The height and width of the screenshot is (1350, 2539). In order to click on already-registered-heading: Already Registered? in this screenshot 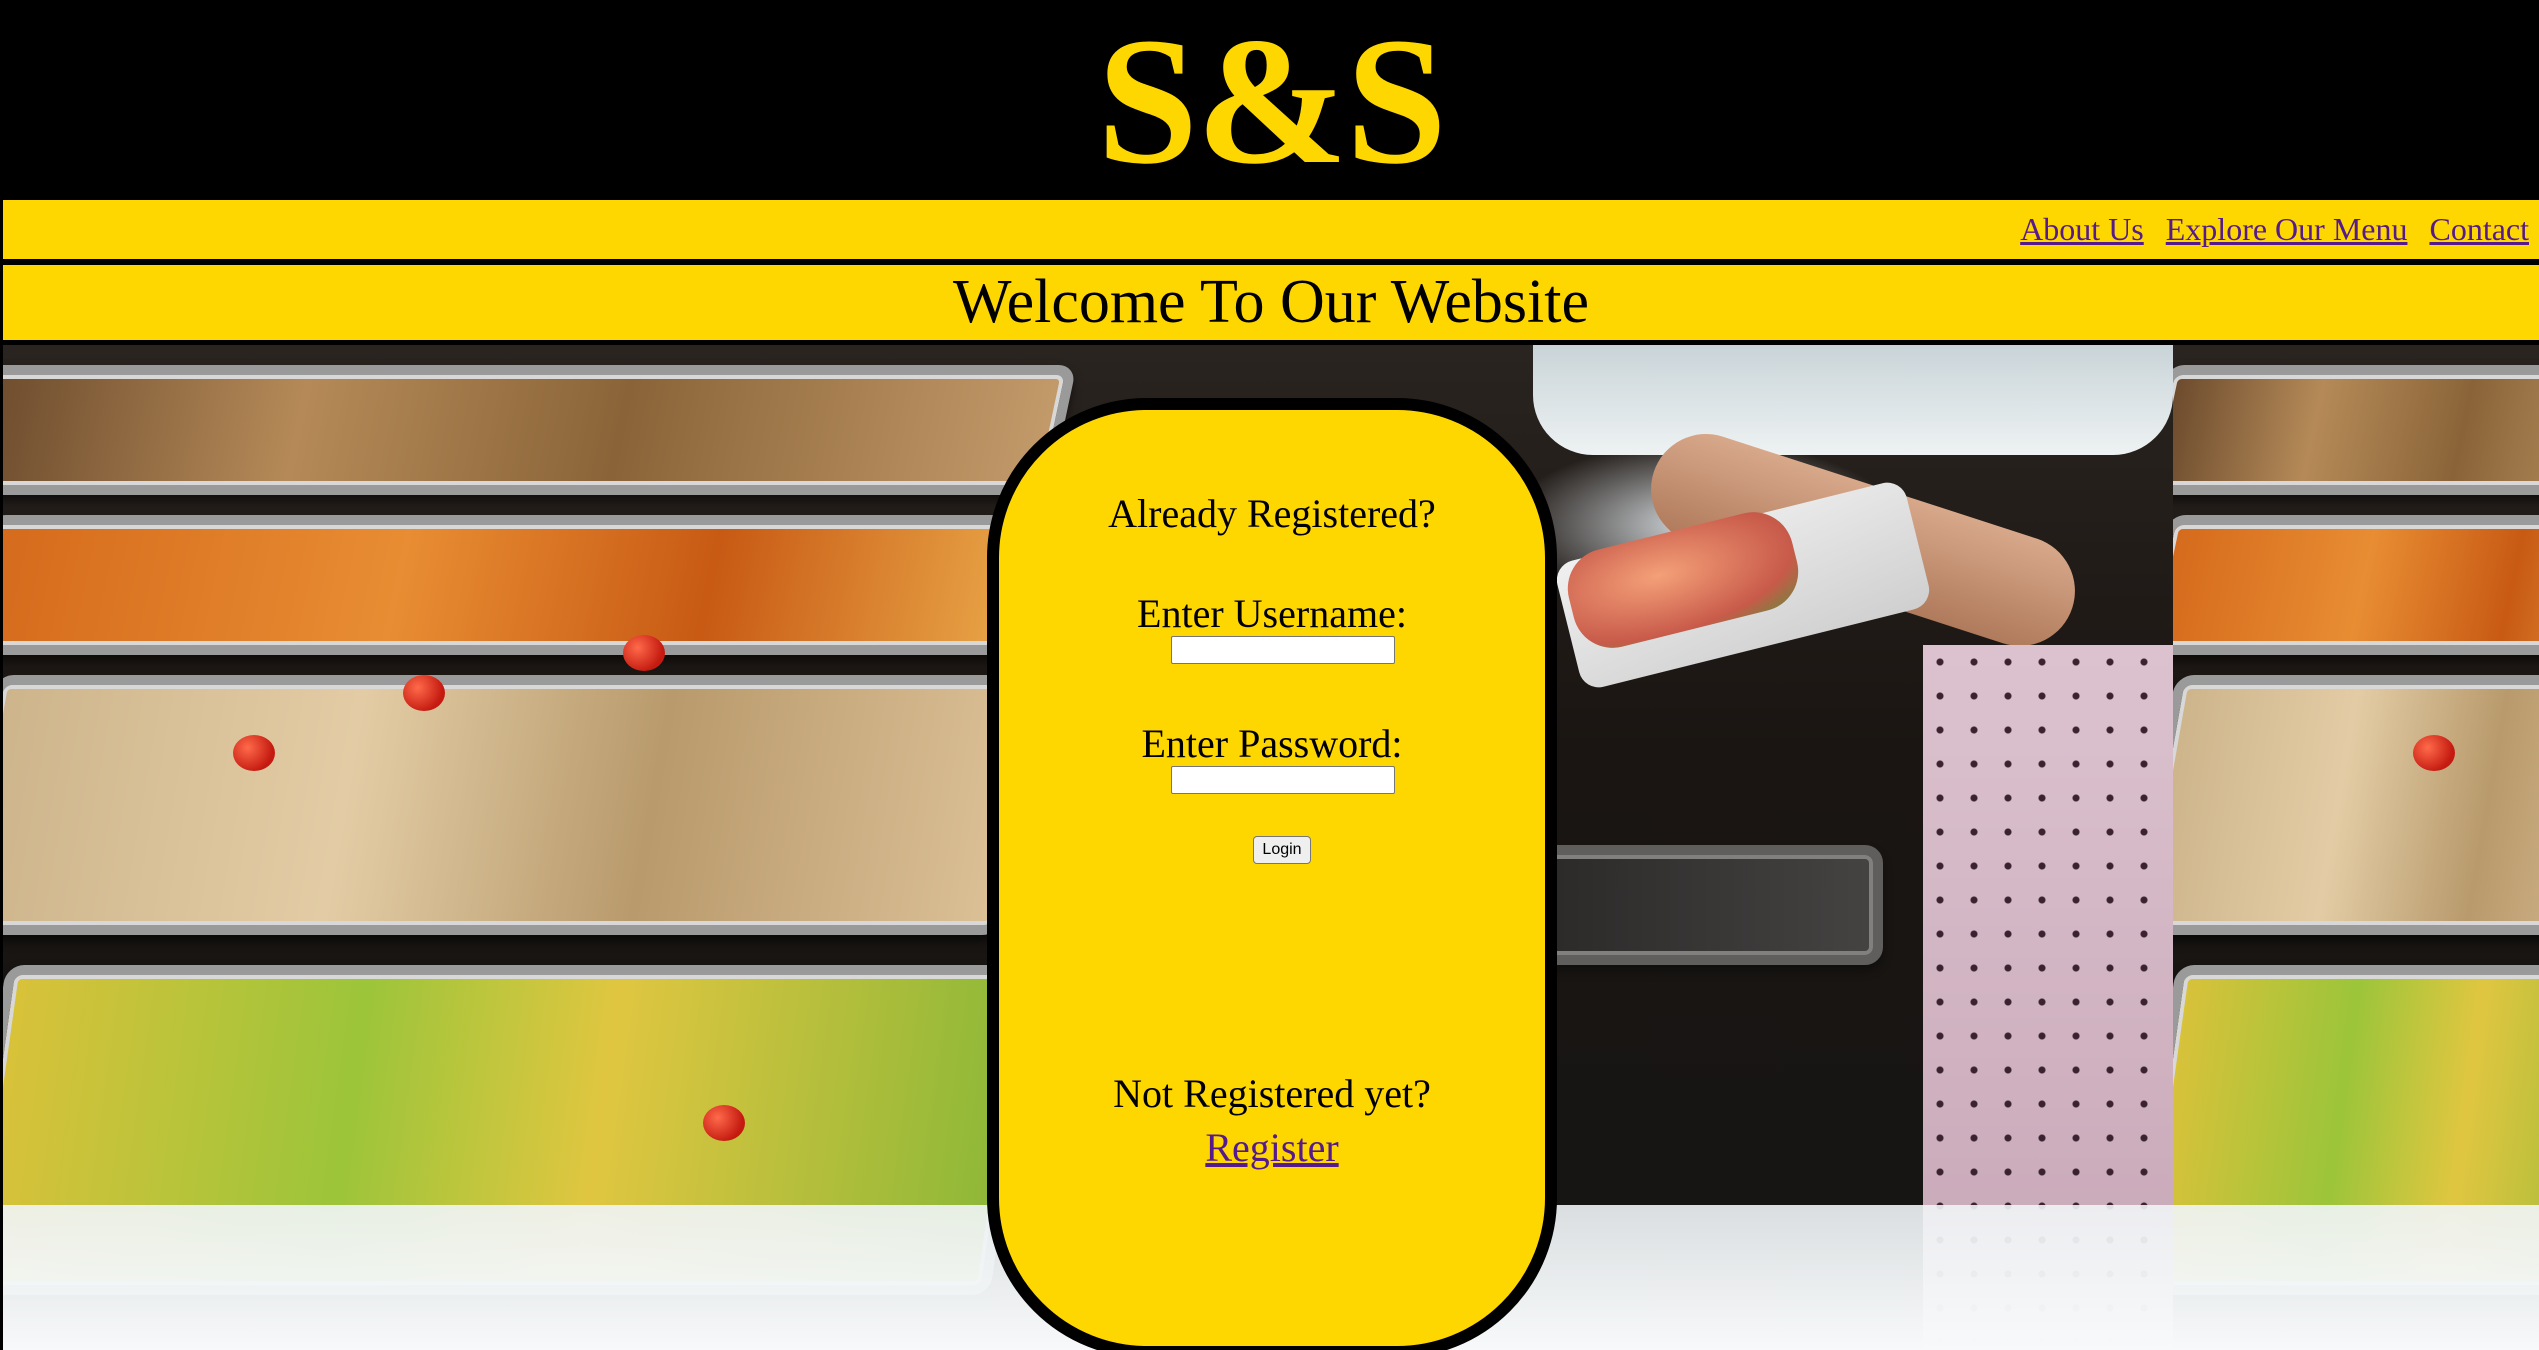, I will do `click(1272, 513)`.